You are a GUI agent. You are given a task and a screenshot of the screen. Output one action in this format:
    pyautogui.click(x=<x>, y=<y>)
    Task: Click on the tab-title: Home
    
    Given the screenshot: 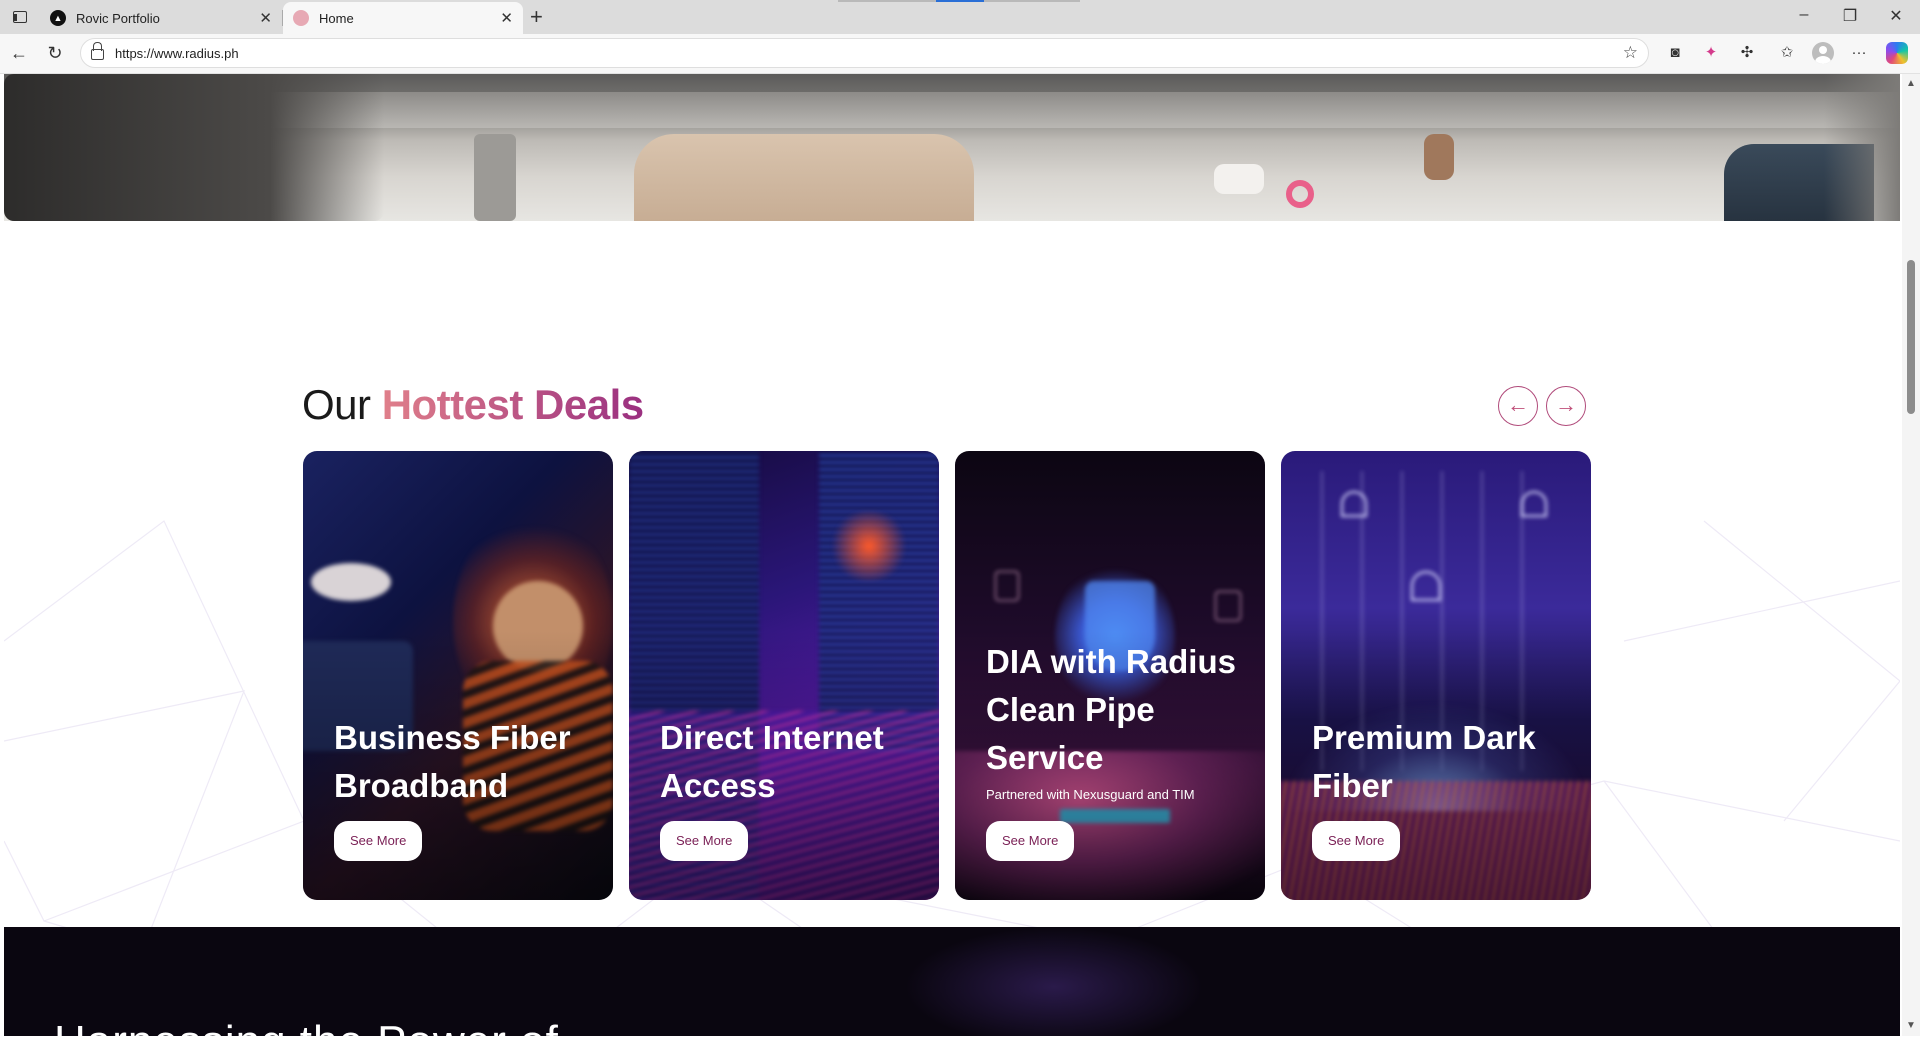 What is the action you would take?
    pyautogui.click(x=336, y=18)
    